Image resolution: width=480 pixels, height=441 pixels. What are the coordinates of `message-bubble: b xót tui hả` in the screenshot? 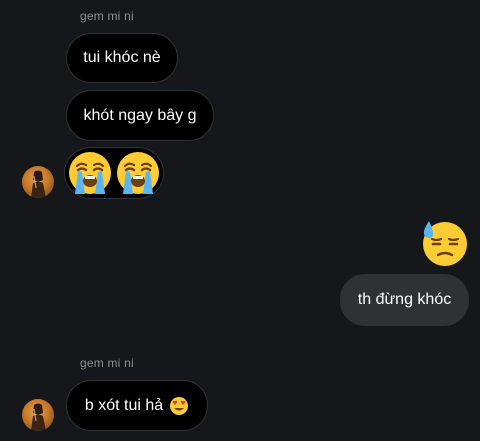 It's located at (137, 405).